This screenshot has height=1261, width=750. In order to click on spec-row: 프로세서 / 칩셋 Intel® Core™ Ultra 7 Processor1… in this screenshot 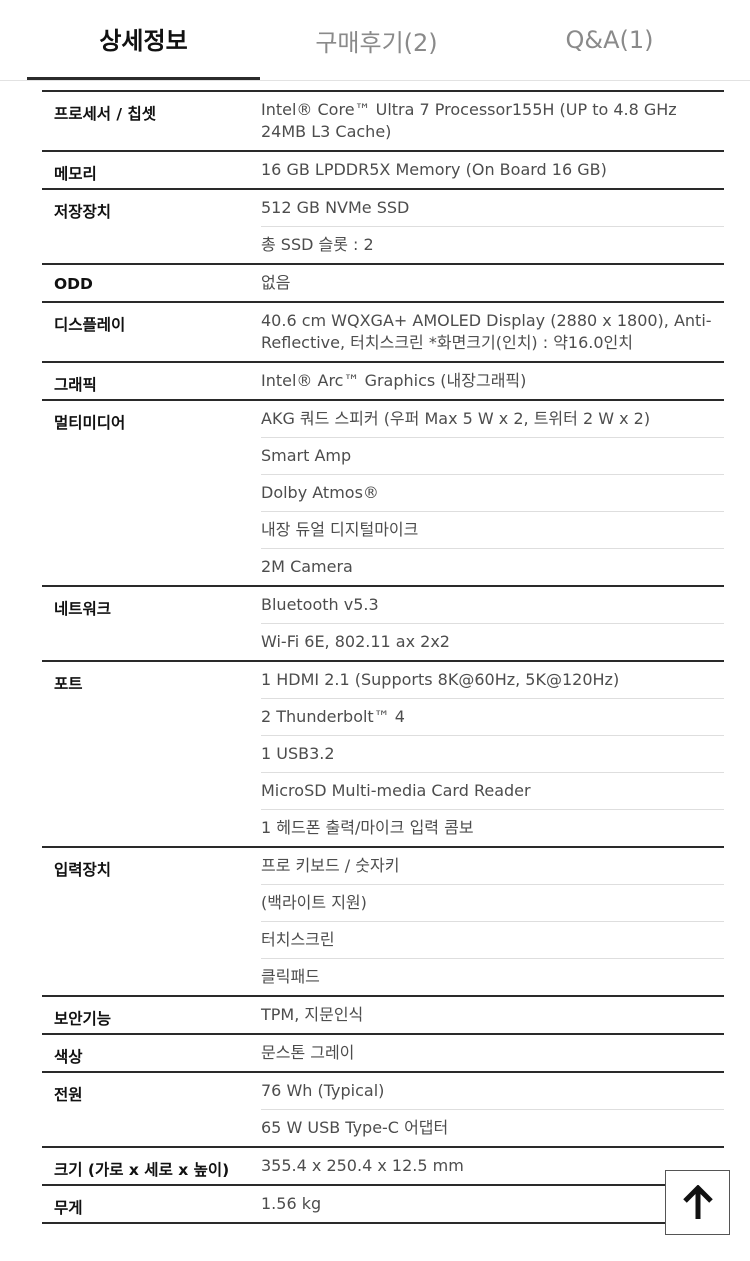, I will do `click(383, 121)`.